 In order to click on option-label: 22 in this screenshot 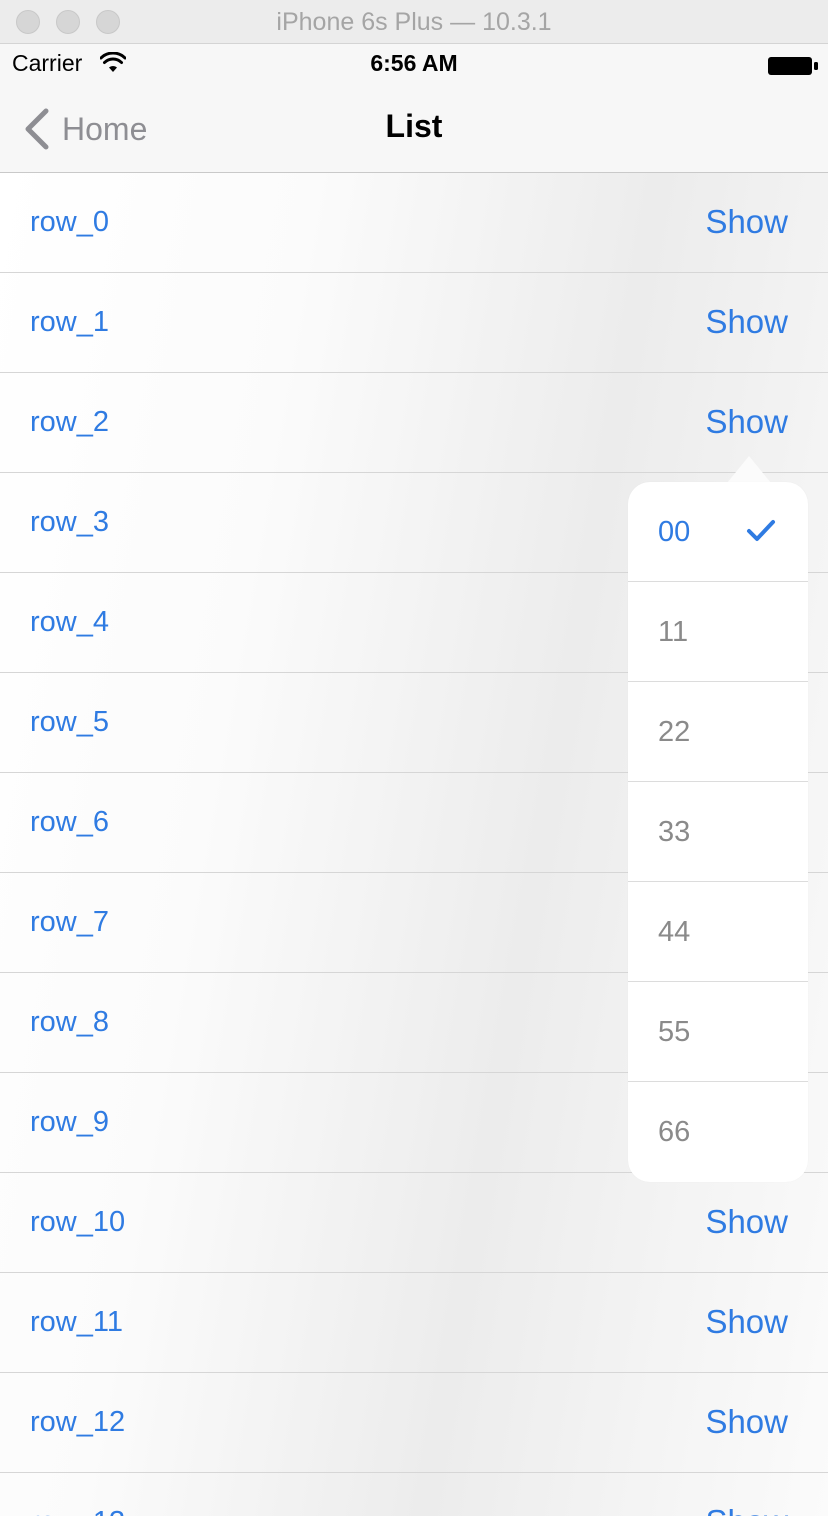, I will do `click(674, 732)`.